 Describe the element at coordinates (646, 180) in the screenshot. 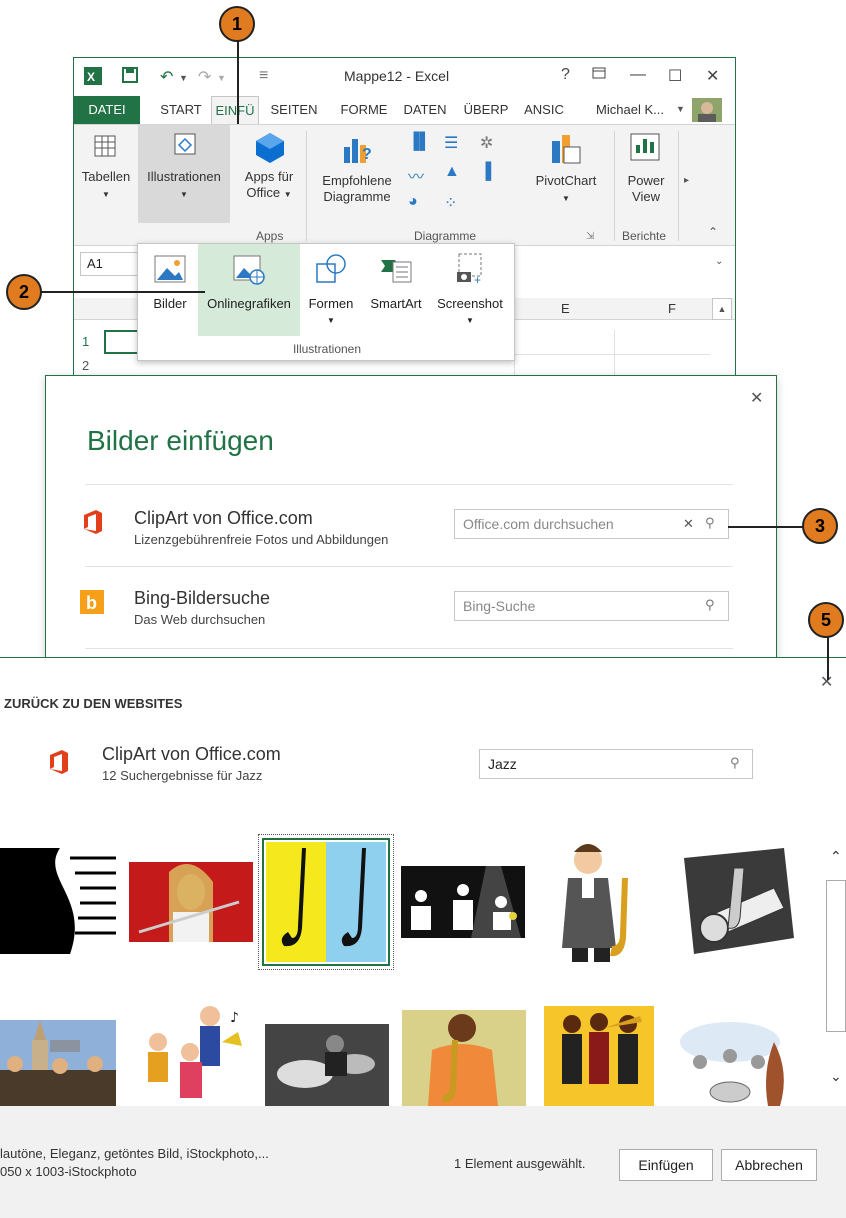

I see `power-view-label-line1: Power` at that location.